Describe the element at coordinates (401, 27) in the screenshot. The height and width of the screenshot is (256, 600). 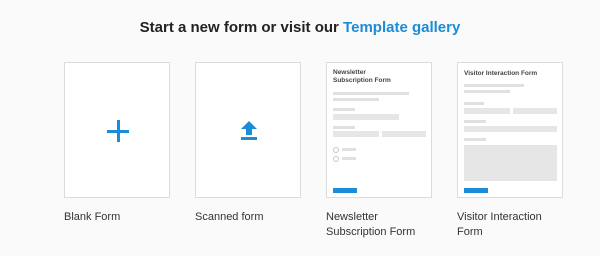
I see `template-gallery-link: Template gallery` at that location.